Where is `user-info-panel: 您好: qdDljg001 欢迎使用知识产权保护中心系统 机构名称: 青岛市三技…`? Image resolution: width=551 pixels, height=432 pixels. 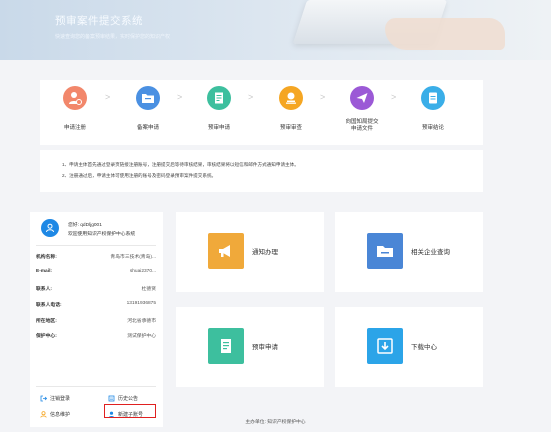 user-info-panel: 您好: qdDljg001 欢迎使用知识产权保护中心系统 机构名称: 青岛市三技… is located at coordinates (96, 319).